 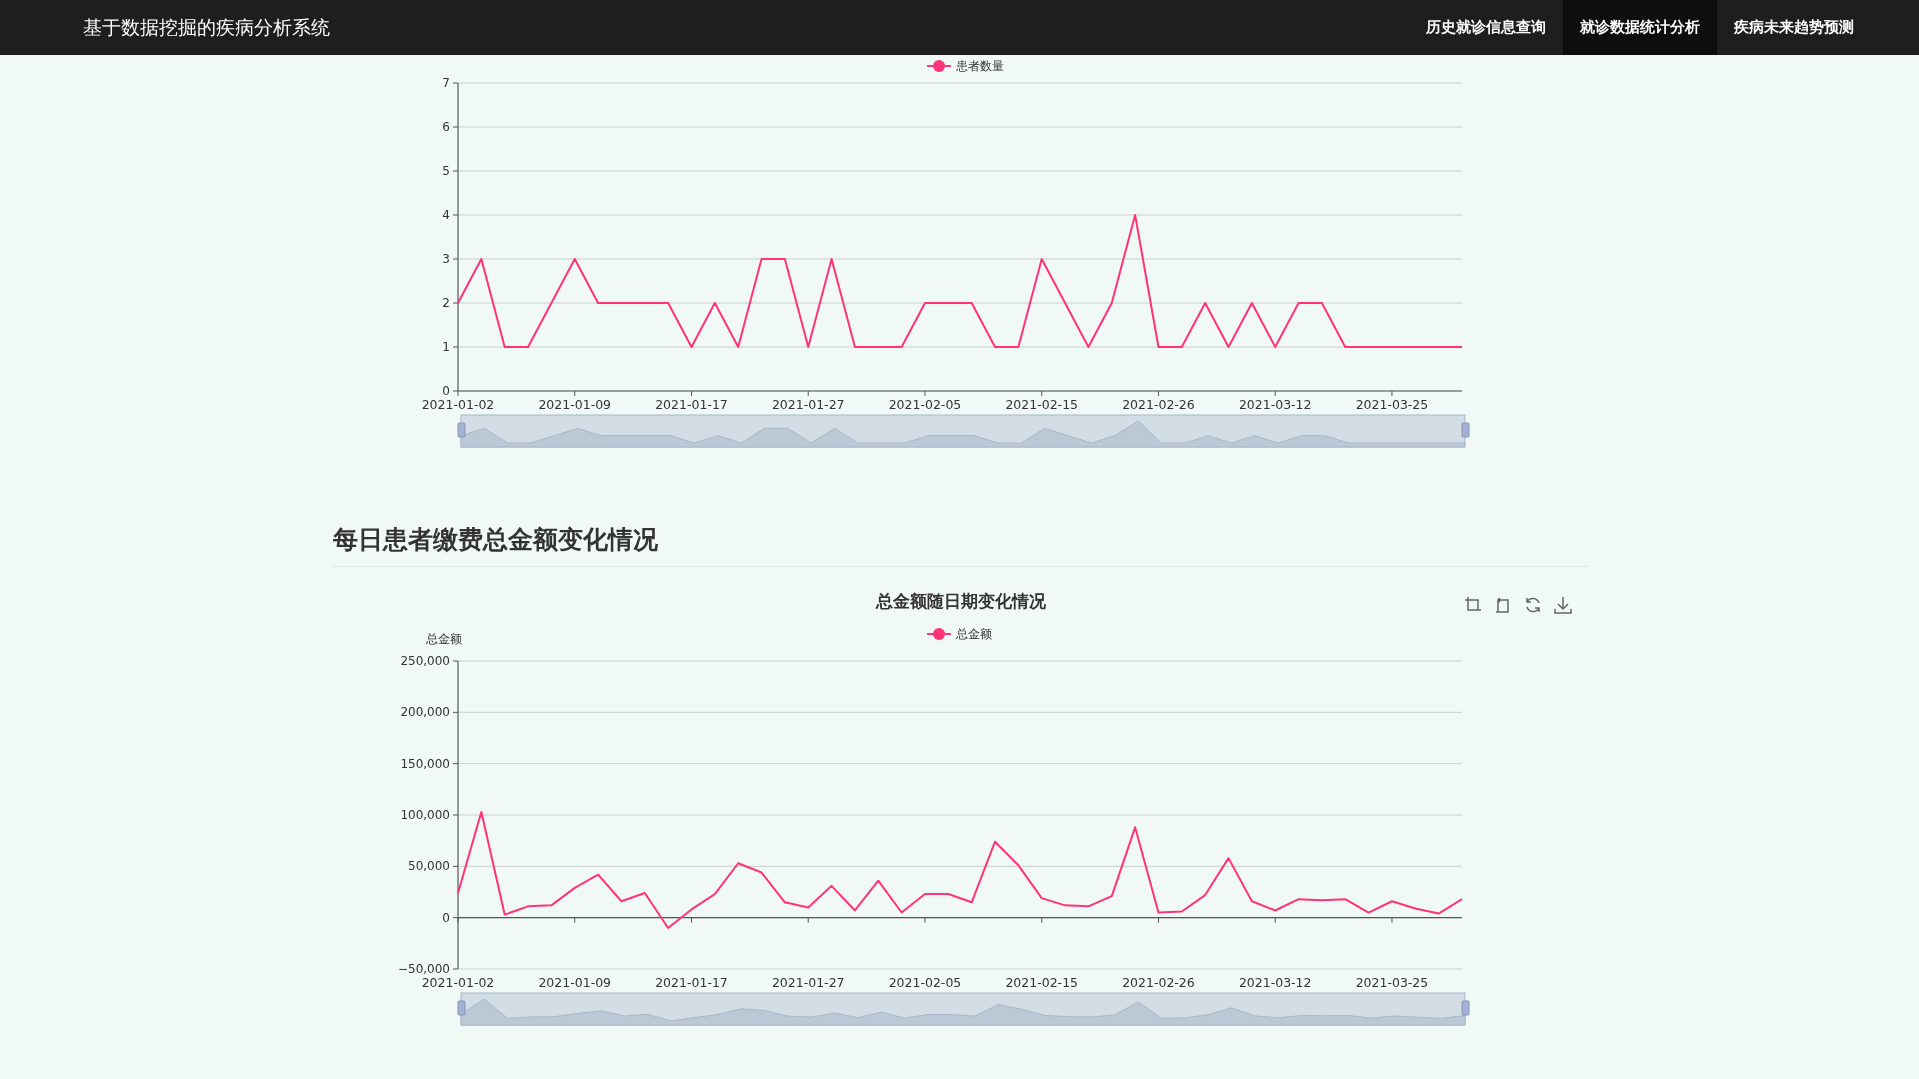 What do you see at coordinates (1794, 27) in the screenshot?
I see `nav-tab: 疾病未来趋势预测` at bounding box center [1794, 27].